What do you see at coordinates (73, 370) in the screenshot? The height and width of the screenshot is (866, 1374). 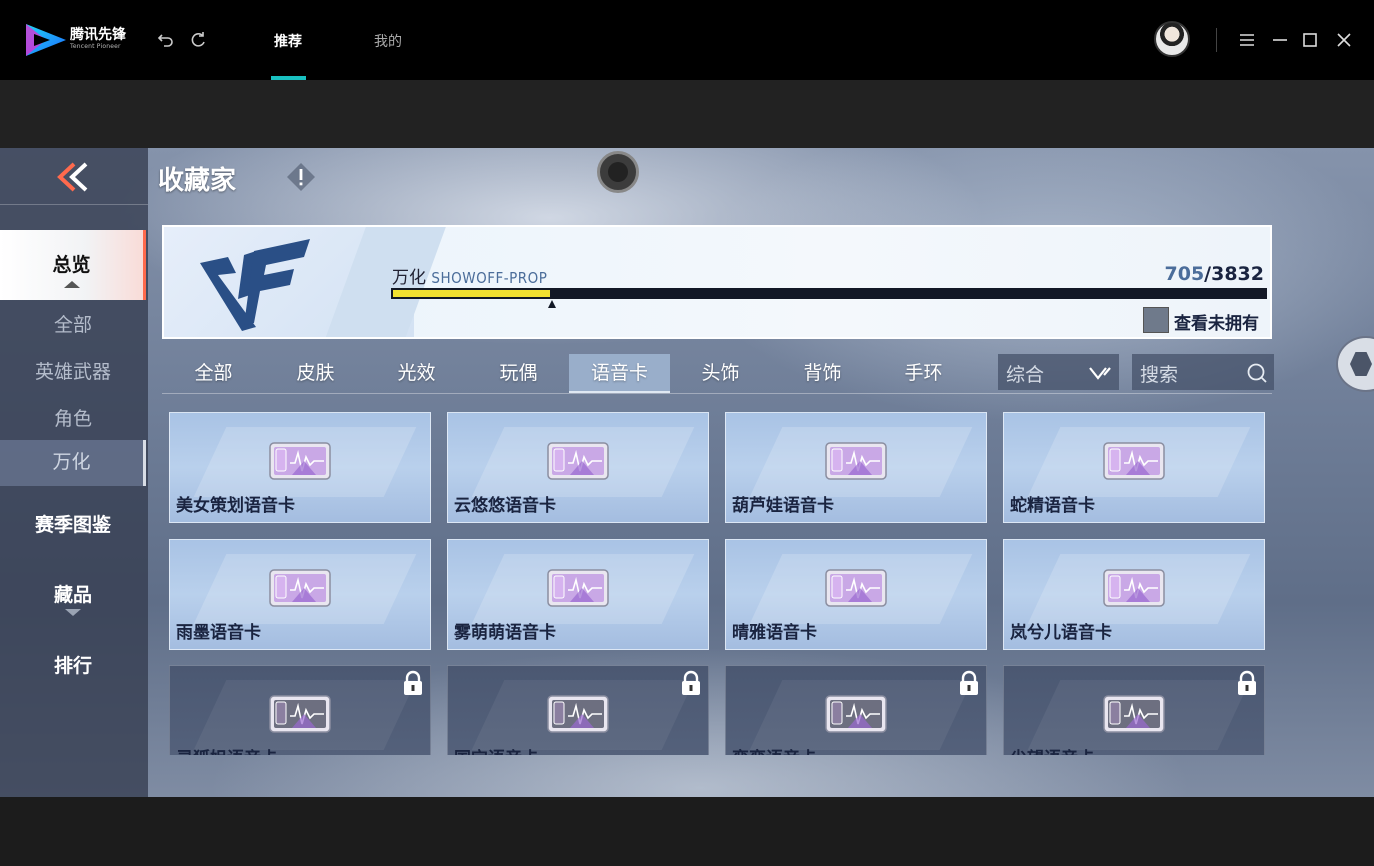 I see `sidebar-item-hero-weapons: 英雄武器` at bounding box center [73, 370].